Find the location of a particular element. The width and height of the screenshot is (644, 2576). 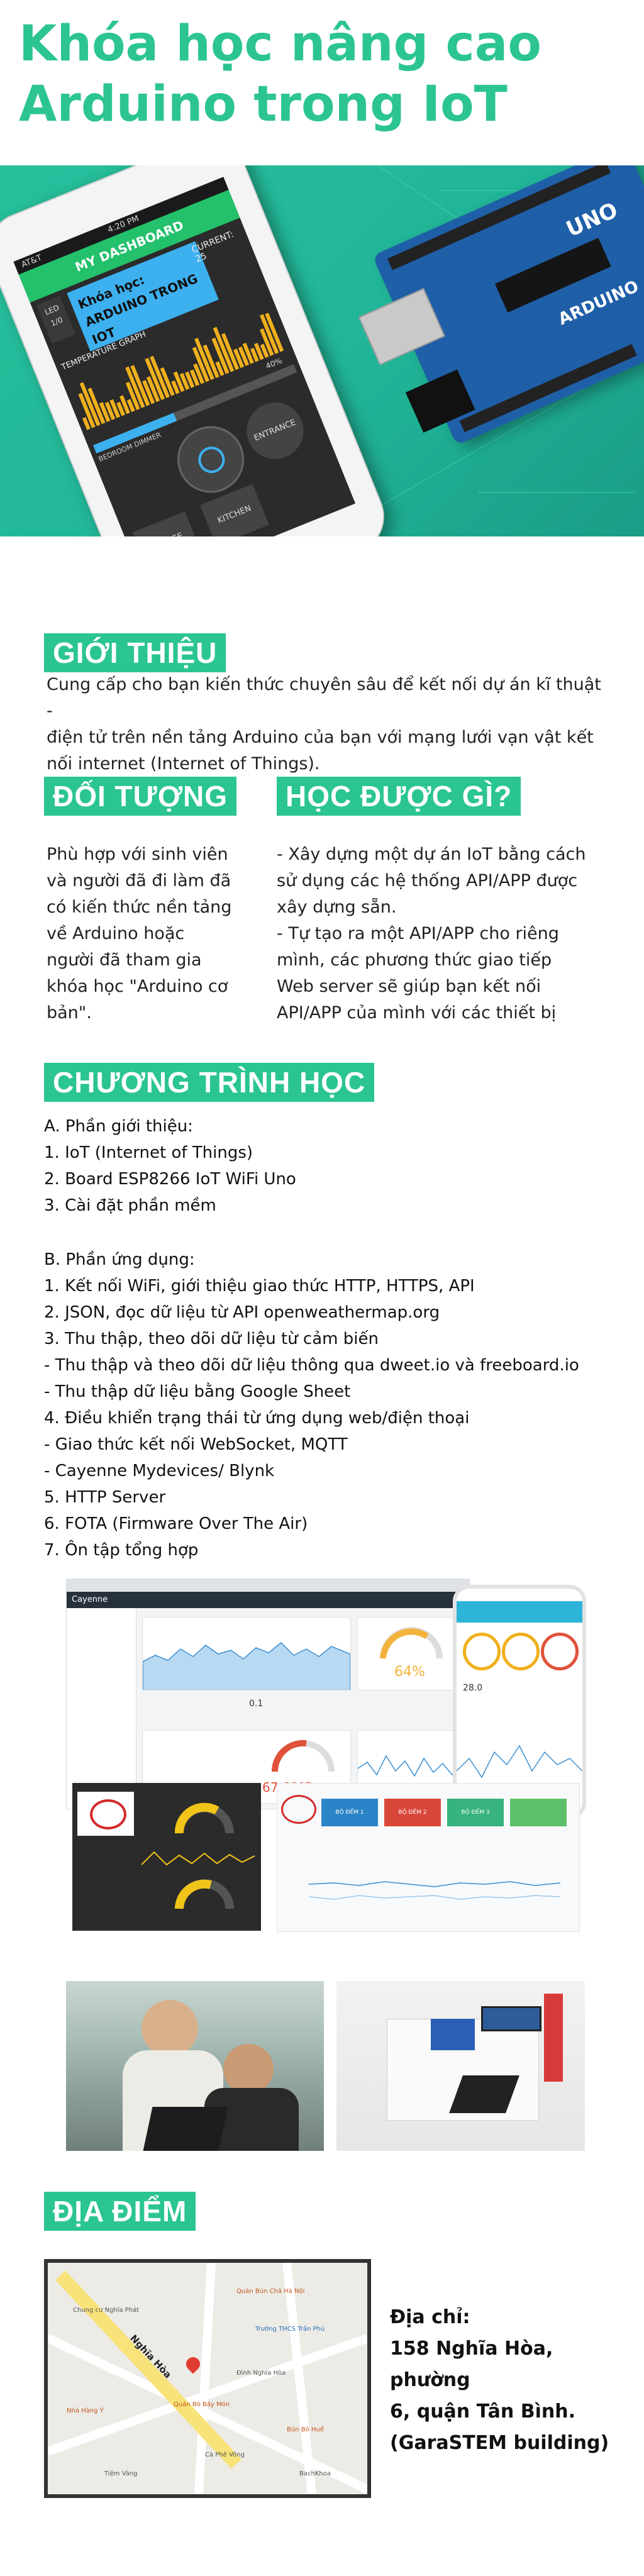

address-line-2: 158 Nghĩa Hòa, phường is located at coordinates (471, 2364).